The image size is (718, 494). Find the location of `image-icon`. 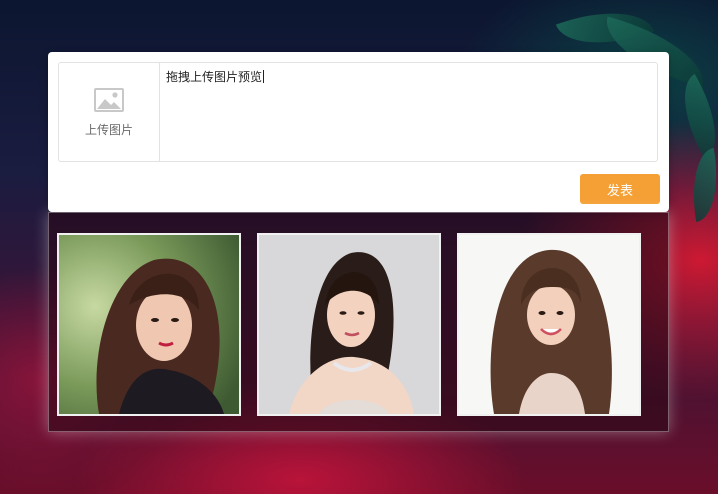

image-icon is located at coordinates (109, 99).